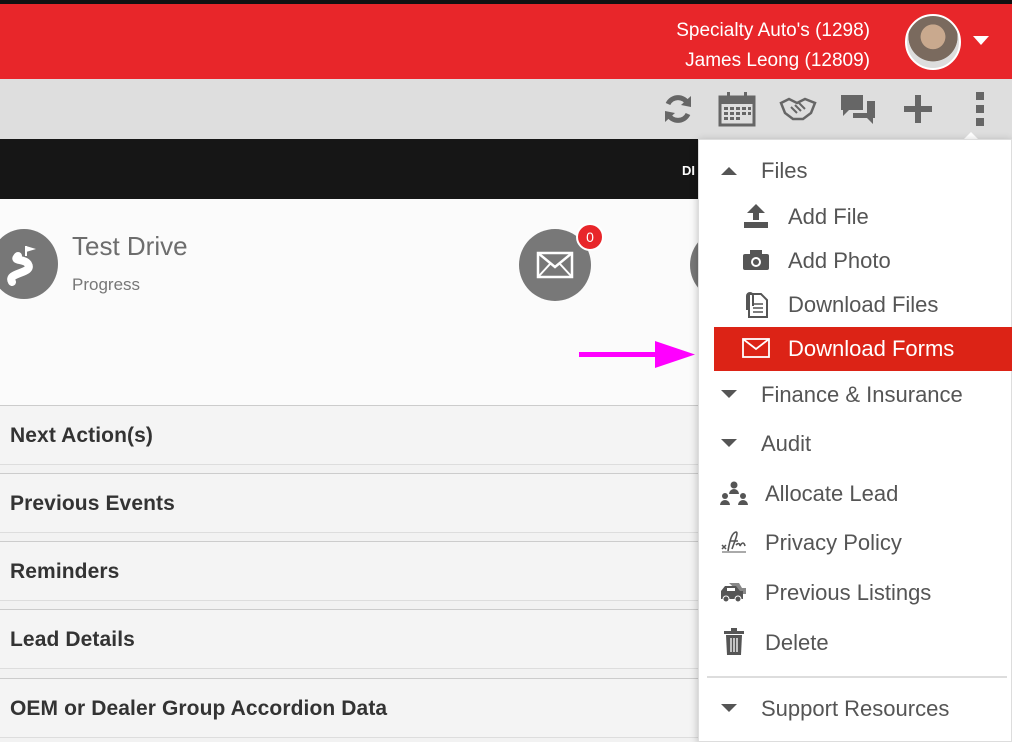  What do you see at coordinates (839, 260) in the screenshot?
I see `menu-add-photo-label: Add Photo` at bounding box center [839, 260].